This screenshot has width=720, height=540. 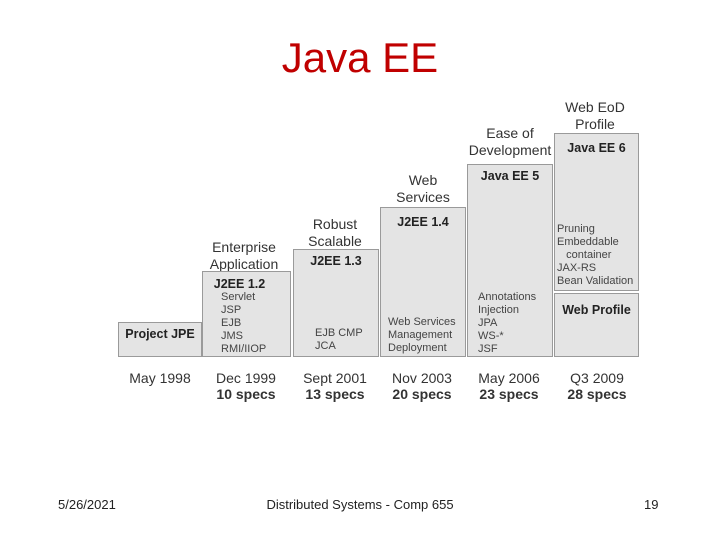 I want to click on box-j2ee13: J2EE 1.3 EJB CMP JCA, so click(x=336, y=303).